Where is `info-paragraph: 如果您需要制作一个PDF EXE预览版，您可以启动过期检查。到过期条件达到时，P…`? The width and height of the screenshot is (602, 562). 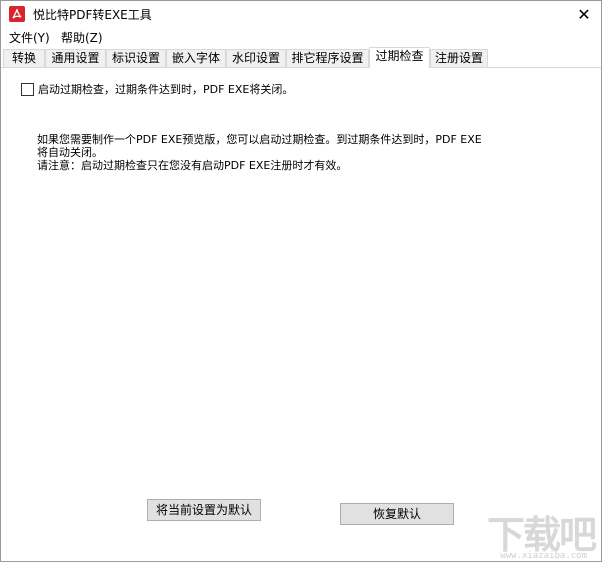 info-paragraph: 如果您需要制作一个PDF EXE预览版，您可以启动过期检查。到过期条件达到时，P… is located at coordinates (259, 146).